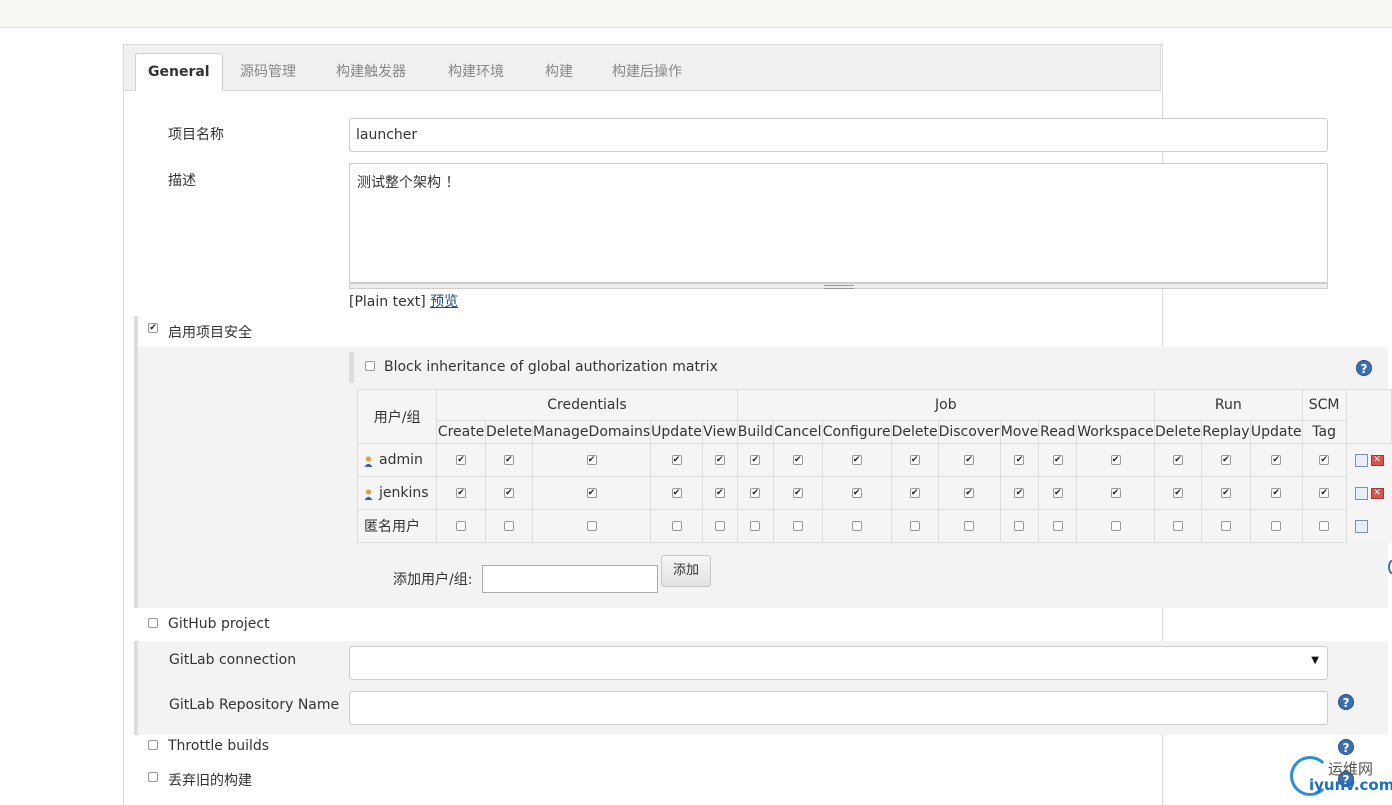 This screenshot has height=805, width=1392. What do you see at coordinates (838, 663) in the screenshot?
I see `gitlab-connection-select: ▼` at bounding box center [838, 663].